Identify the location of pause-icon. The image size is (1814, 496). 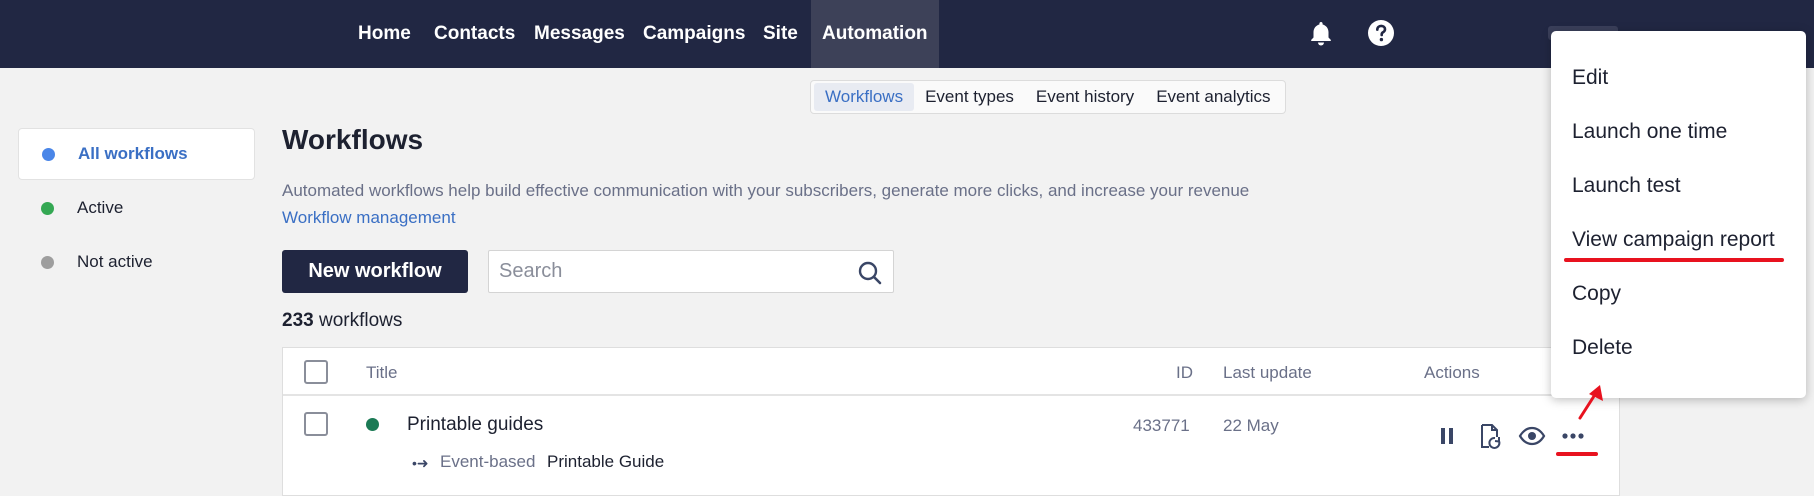
(1447, 436).